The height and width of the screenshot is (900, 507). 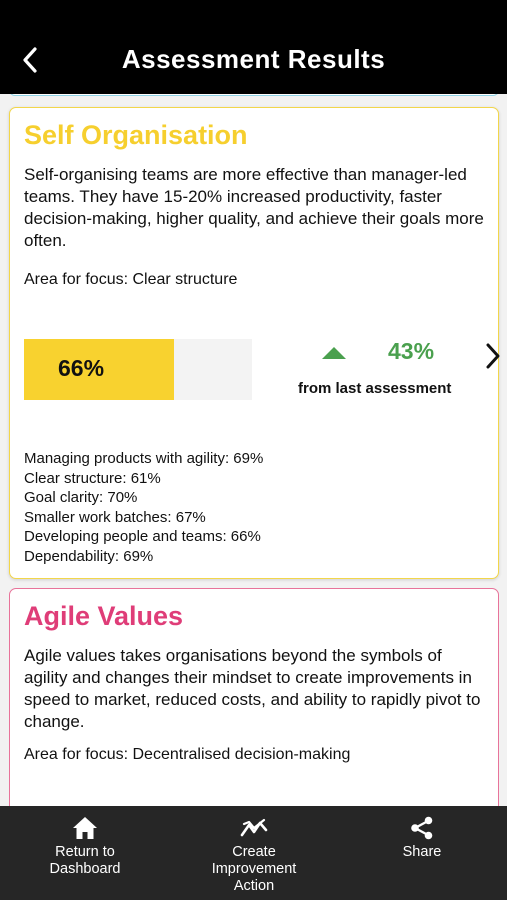 I want to click on share-icon, so click(x=422, y=828).